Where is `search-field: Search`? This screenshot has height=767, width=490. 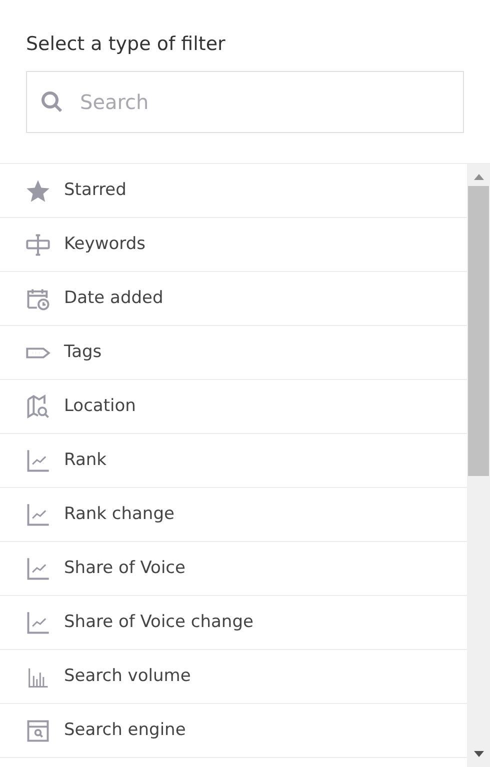
search-field: Search is located at coordinates (245, 102).